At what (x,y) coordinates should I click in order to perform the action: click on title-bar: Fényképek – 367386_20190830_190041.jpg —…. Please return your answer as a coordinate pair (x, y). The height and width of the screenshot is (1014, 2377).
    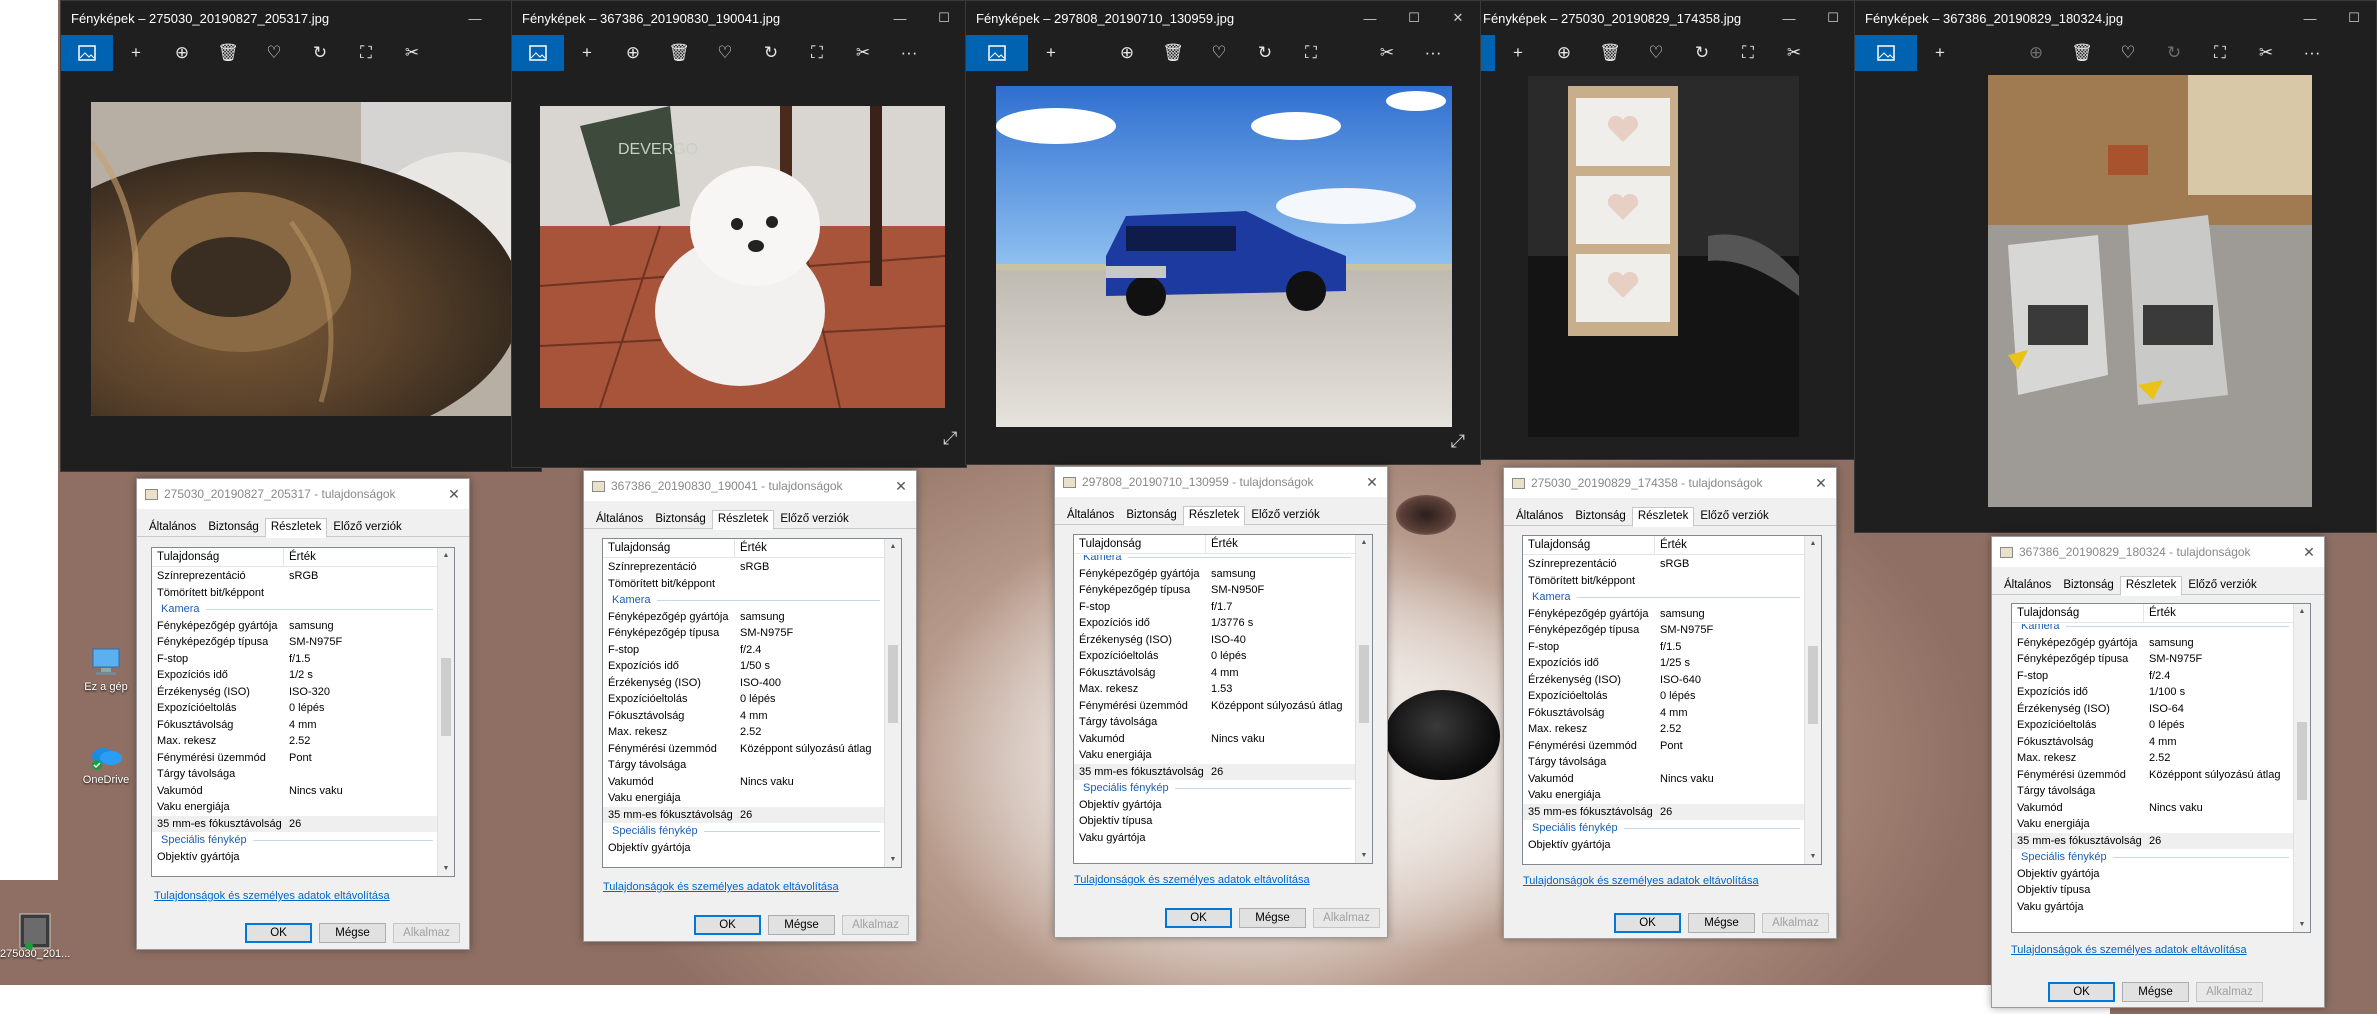
    Looking at the image, I should click on (739, 18).